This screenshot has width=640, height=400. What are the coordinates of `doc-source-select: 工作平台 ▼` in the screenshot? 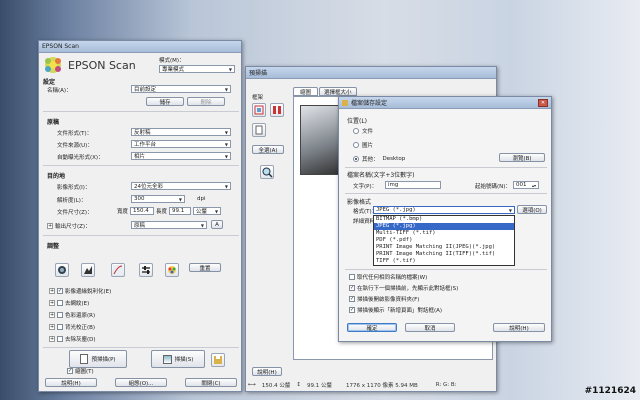 It's located at (181, 144).